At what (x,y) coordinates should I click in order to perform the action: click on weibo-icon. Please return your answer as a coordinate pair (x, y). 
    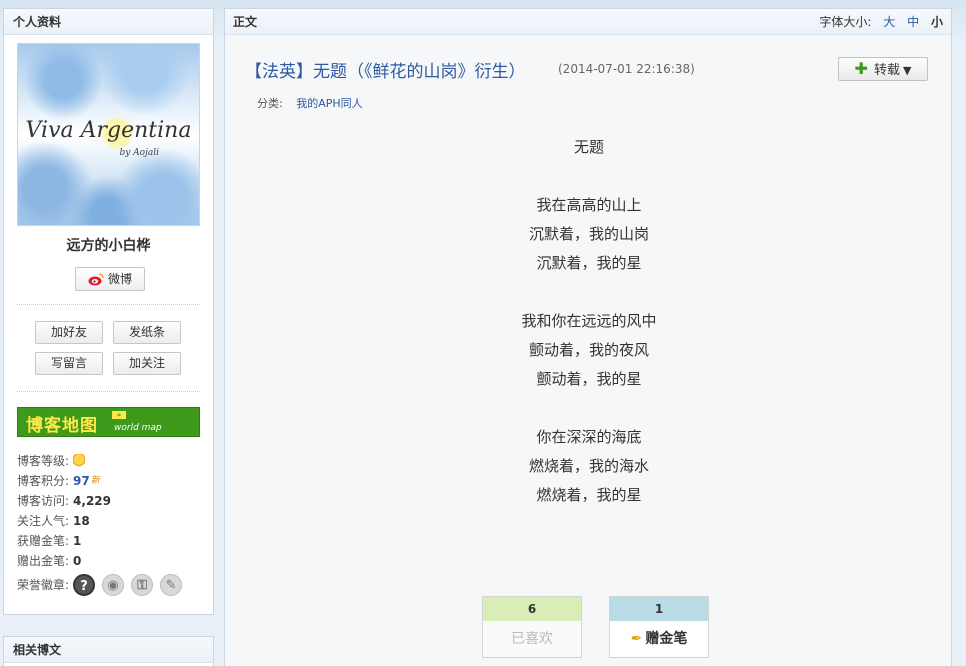
    Looking at the image, I should click on (96, 279).